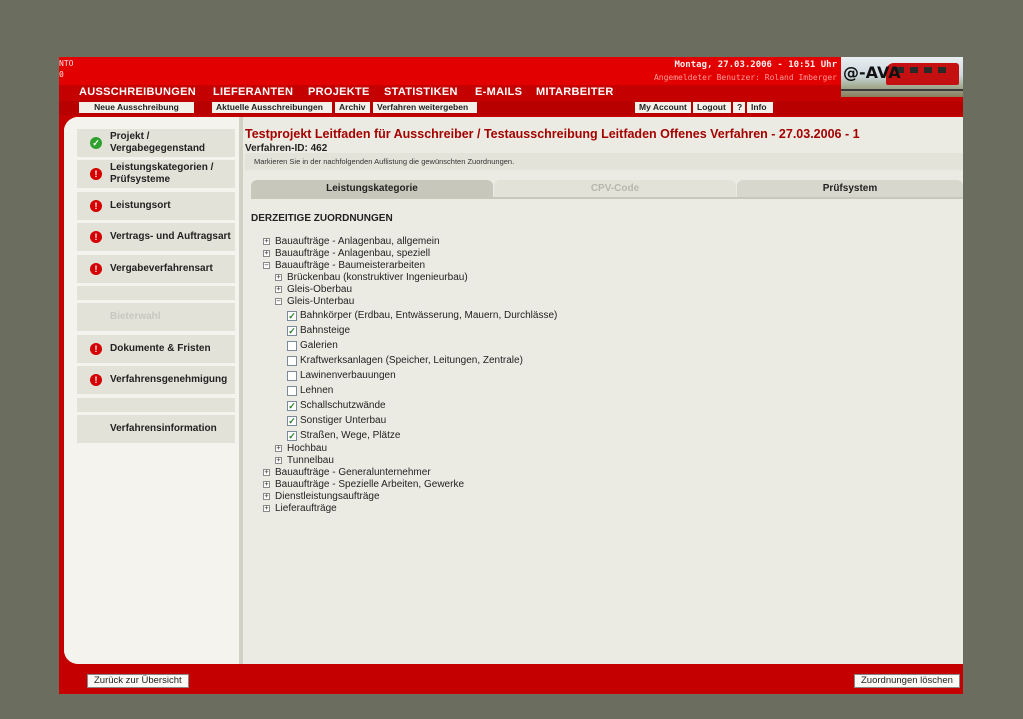 Image resolution: width=1023 pixels, height=719 pixels. I want to click on tree-node: − Bauaufträge - Baumeisterarbeiten, so click(344, 266).